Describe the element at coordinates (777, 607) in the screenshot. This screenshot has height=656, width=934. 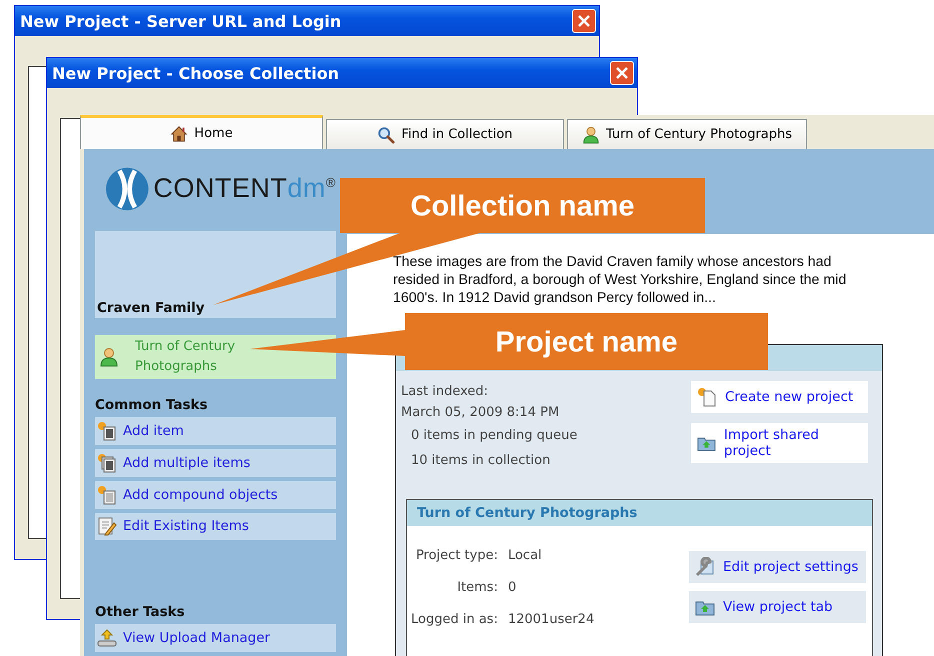
I see `action-link: View project tab` at that location.